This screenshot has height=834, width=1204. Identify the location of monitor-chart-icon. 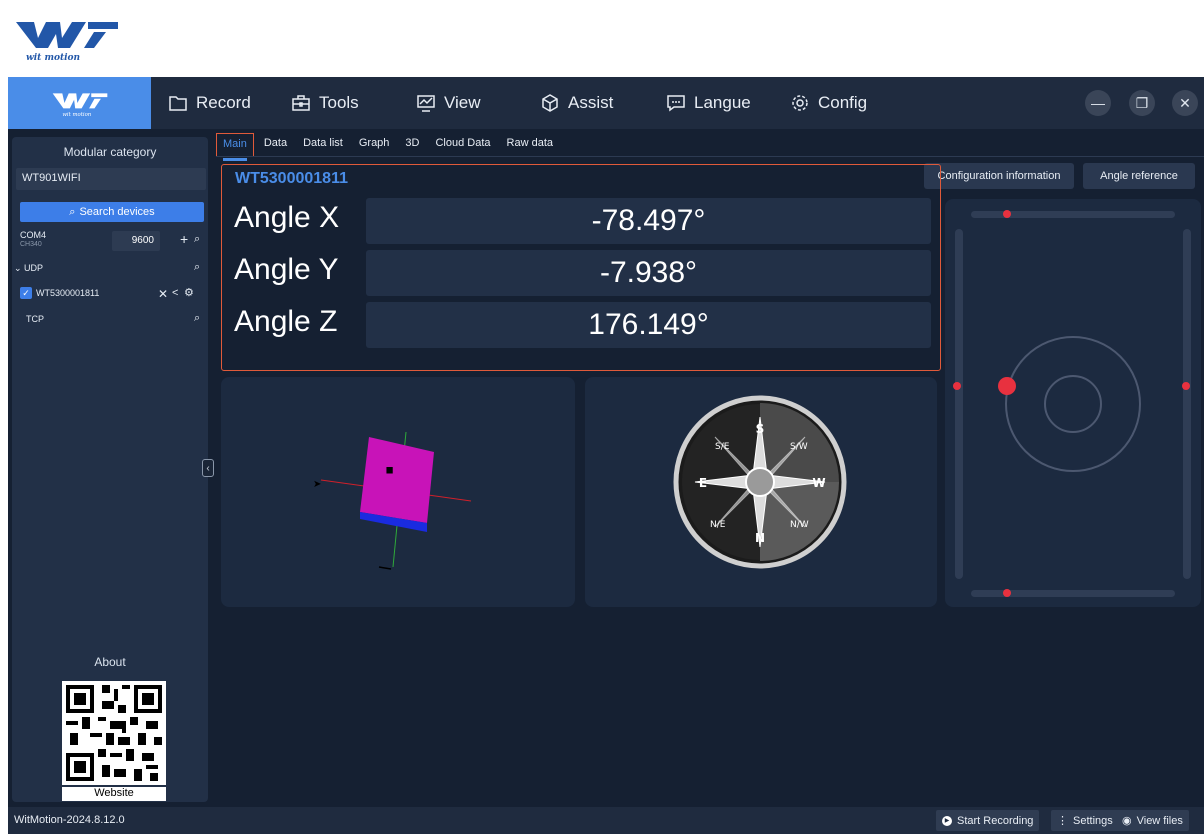
(426, 103).